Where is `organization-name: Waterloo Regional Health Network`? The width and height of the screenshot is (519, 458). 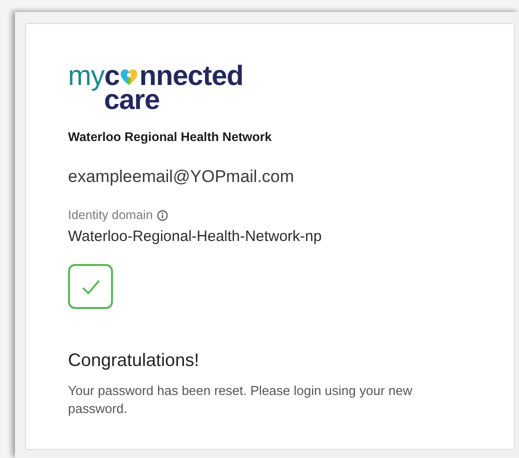 organization-name: Waterloo Regional Health Network is located at coordinates (170, 137).